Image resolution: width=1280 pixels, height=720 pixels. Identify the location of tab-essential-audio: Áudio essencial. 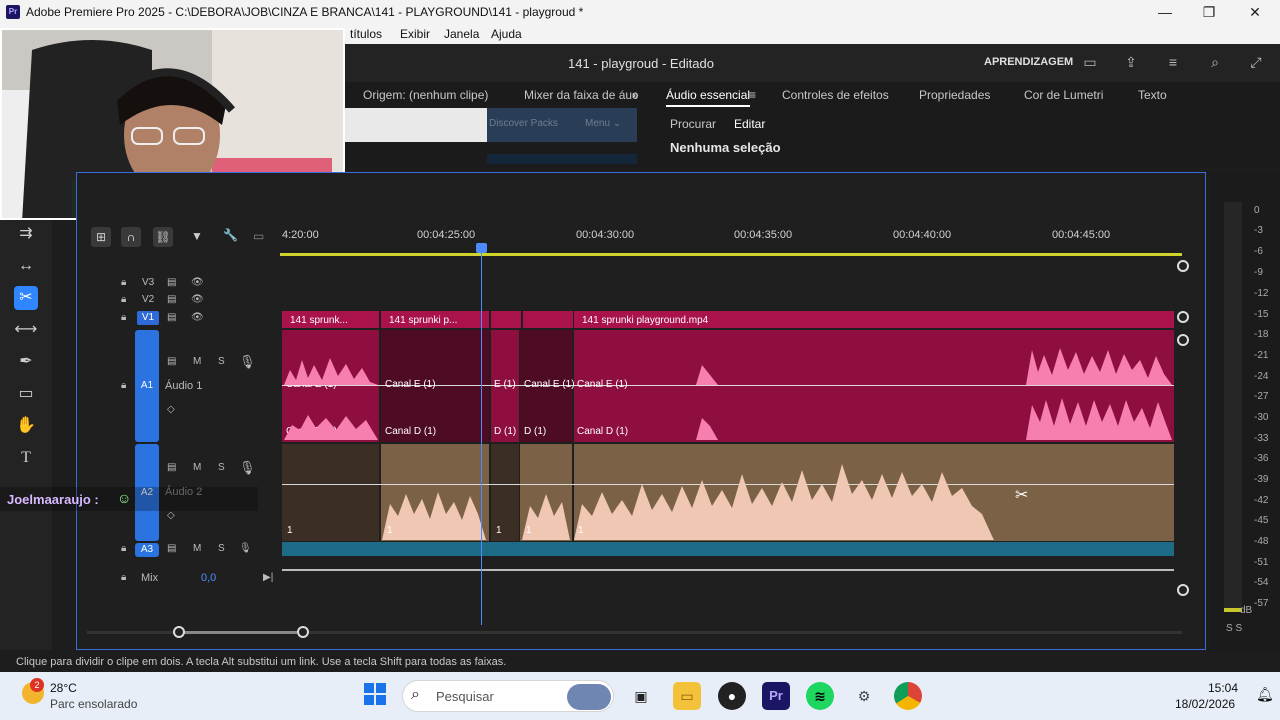
(708, 97).